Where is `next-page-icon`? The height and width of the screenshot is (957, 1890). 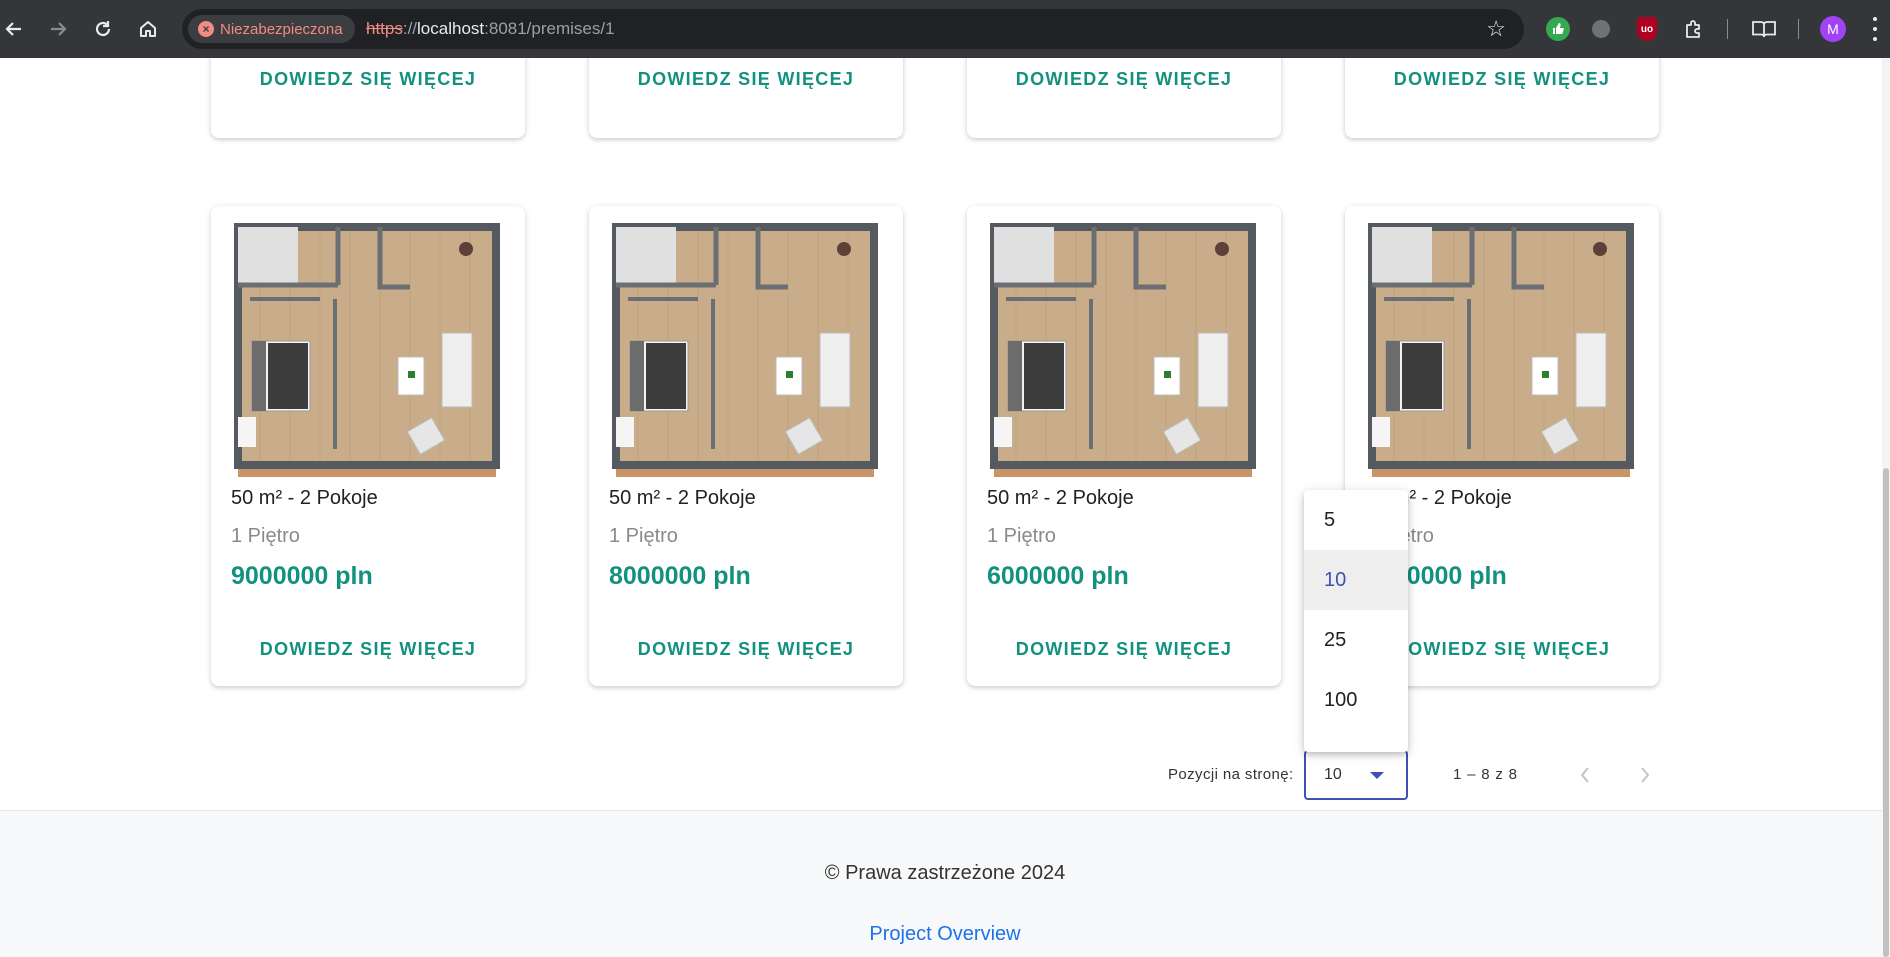
next-page-icon is located at coordinates (1645, 775).